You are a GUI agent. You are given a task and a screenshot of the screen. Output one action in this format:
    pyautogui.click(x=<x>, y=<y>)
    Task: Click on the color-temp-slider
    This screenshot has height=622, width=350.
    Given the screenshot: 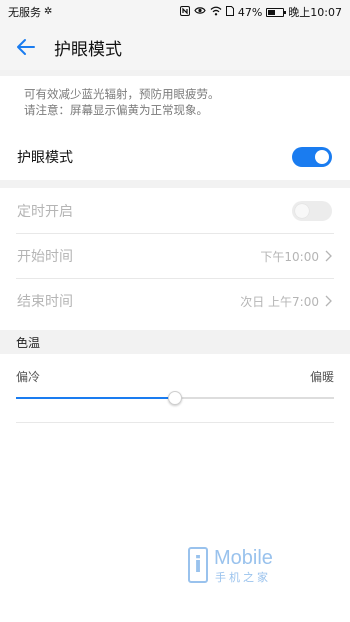 What is the action you would take?
    pyautogui.click(x=175, y=398)
    